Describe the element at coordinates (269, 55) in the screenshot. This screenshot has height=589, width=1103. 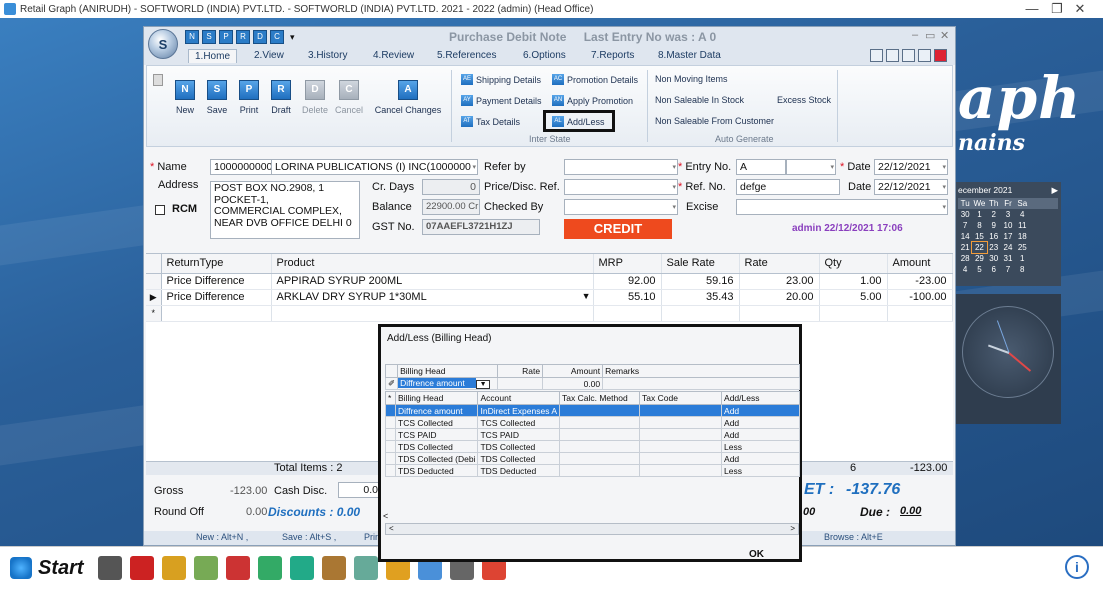
I see `tab-view: 2.View` at that location.